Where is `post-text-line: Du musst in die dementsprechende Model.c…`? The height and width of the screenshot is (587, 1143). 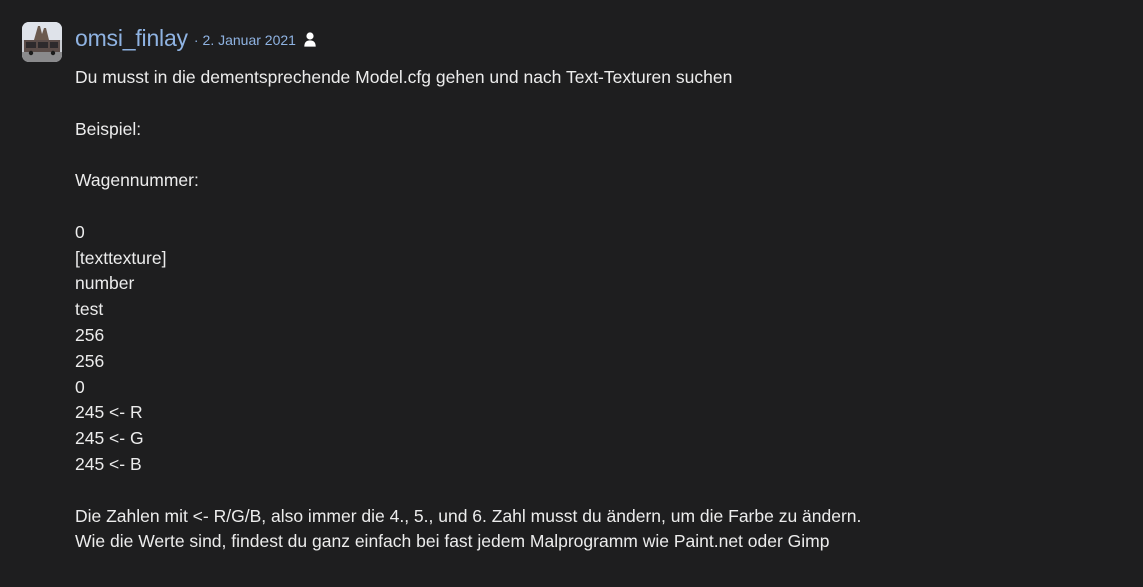
post-text-line: Du musst in die dementsprechende Model.c… is located at coordinates (404, 77).